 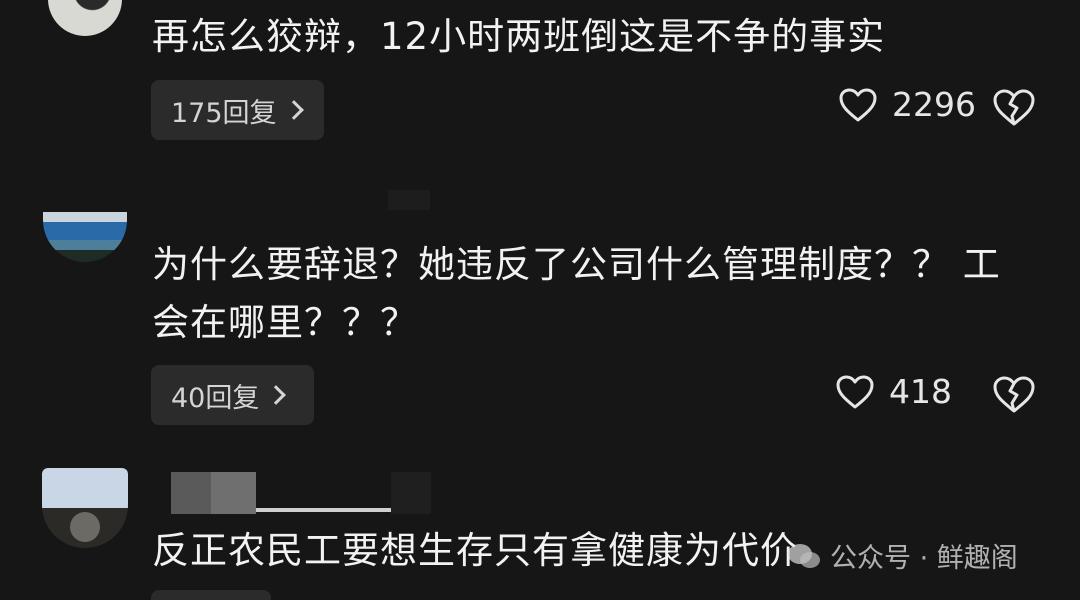 What do you see at coordinates (306, 493) in the screenshot?
I see `blurred-username` at bounding box center [306, 493].